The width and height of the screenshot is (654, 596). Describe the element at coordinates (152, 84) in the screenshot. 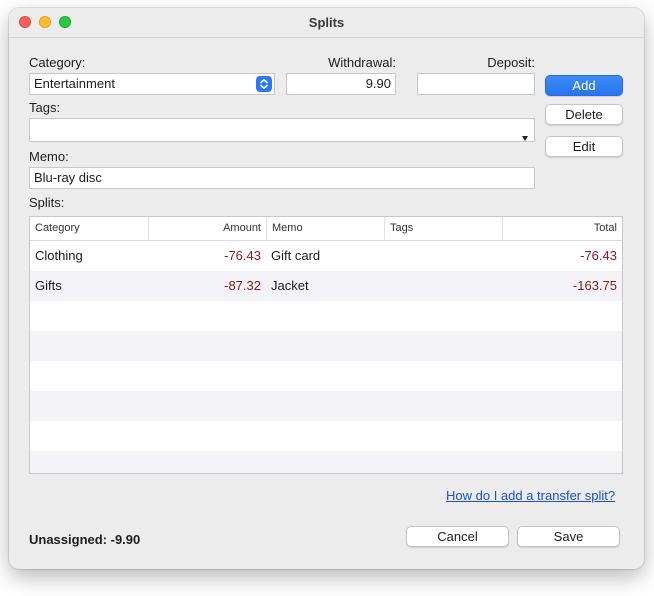

I see `category-select: Entertainment` at that location.